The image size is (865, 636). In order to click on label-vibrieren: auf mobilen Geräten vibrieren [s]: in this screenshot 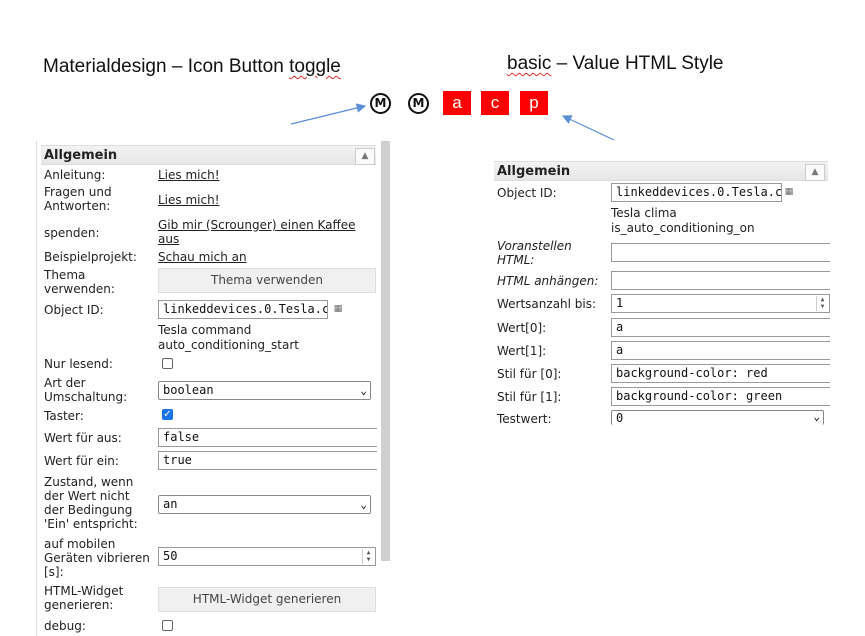, I will do `click(97, 558)`.